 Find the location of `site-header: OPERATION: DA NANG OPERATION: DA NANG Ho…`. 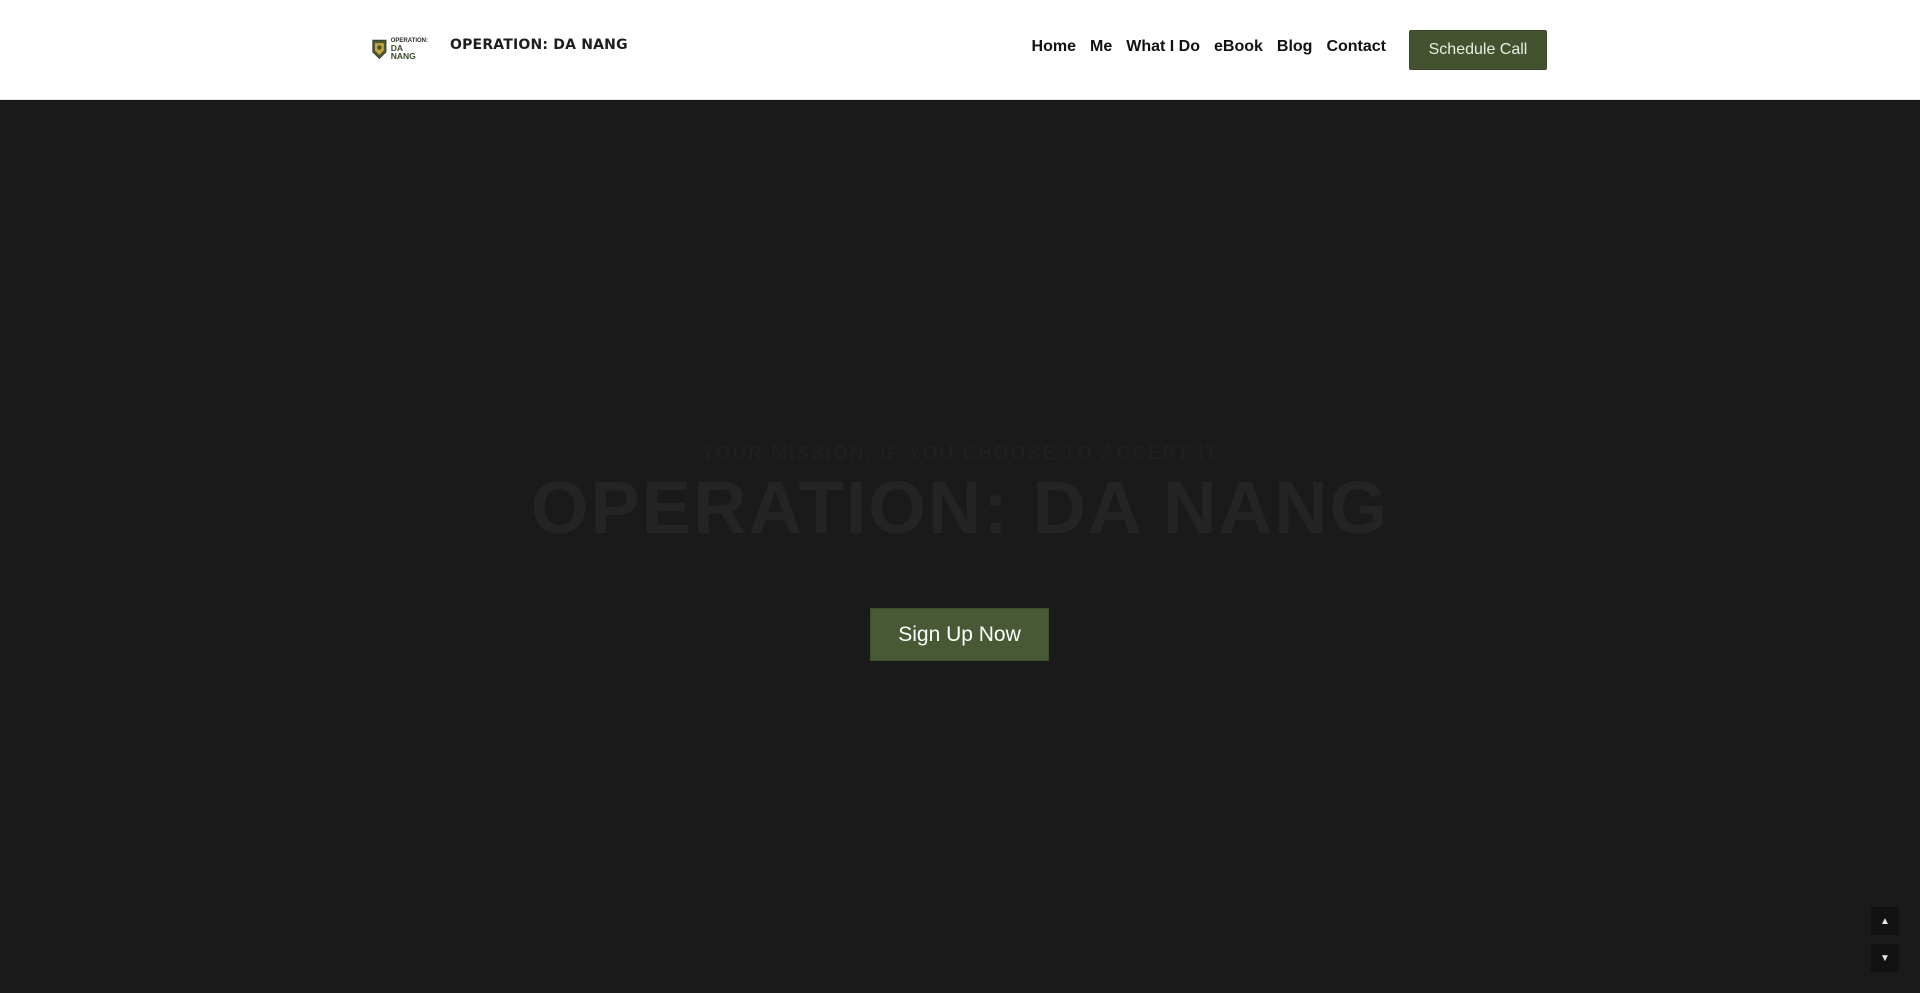

site-header: OPERATION: DA NANG OPERATION: DA NANG Ho… is located at coordinates (960, 50).